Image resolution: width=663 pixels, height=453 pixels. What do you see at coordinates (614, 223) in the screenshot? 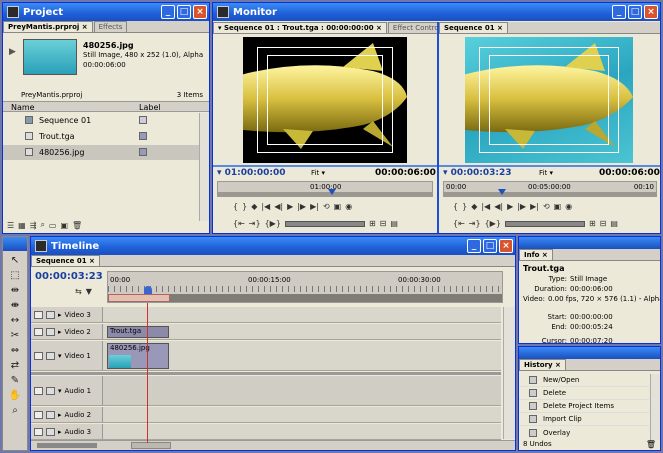
I see `trim-icon: ▤` at bounding box center [614, 223].